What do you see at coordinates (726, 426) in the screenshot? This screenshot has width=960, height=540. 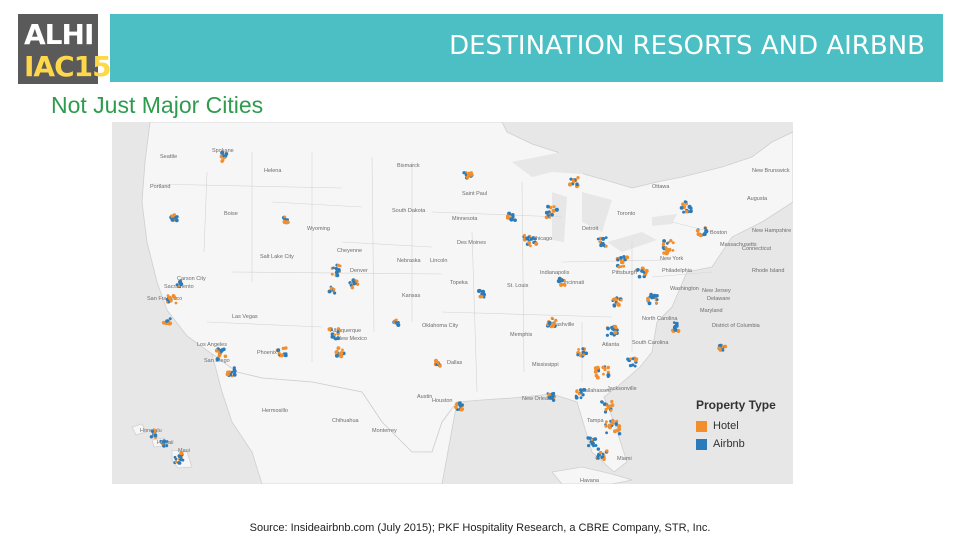 I see `legend-label-hotel: Hotel` at bounding box center [726, 426].